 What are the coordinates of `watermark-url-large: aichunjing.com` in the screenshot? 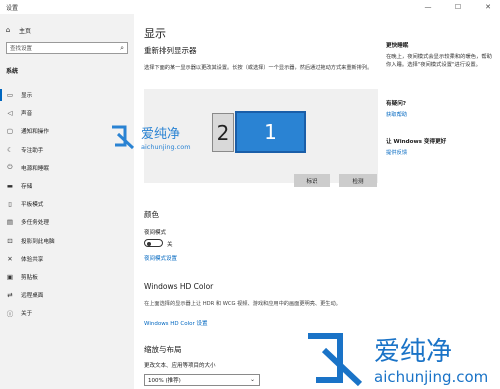 It's located at (431, 377).